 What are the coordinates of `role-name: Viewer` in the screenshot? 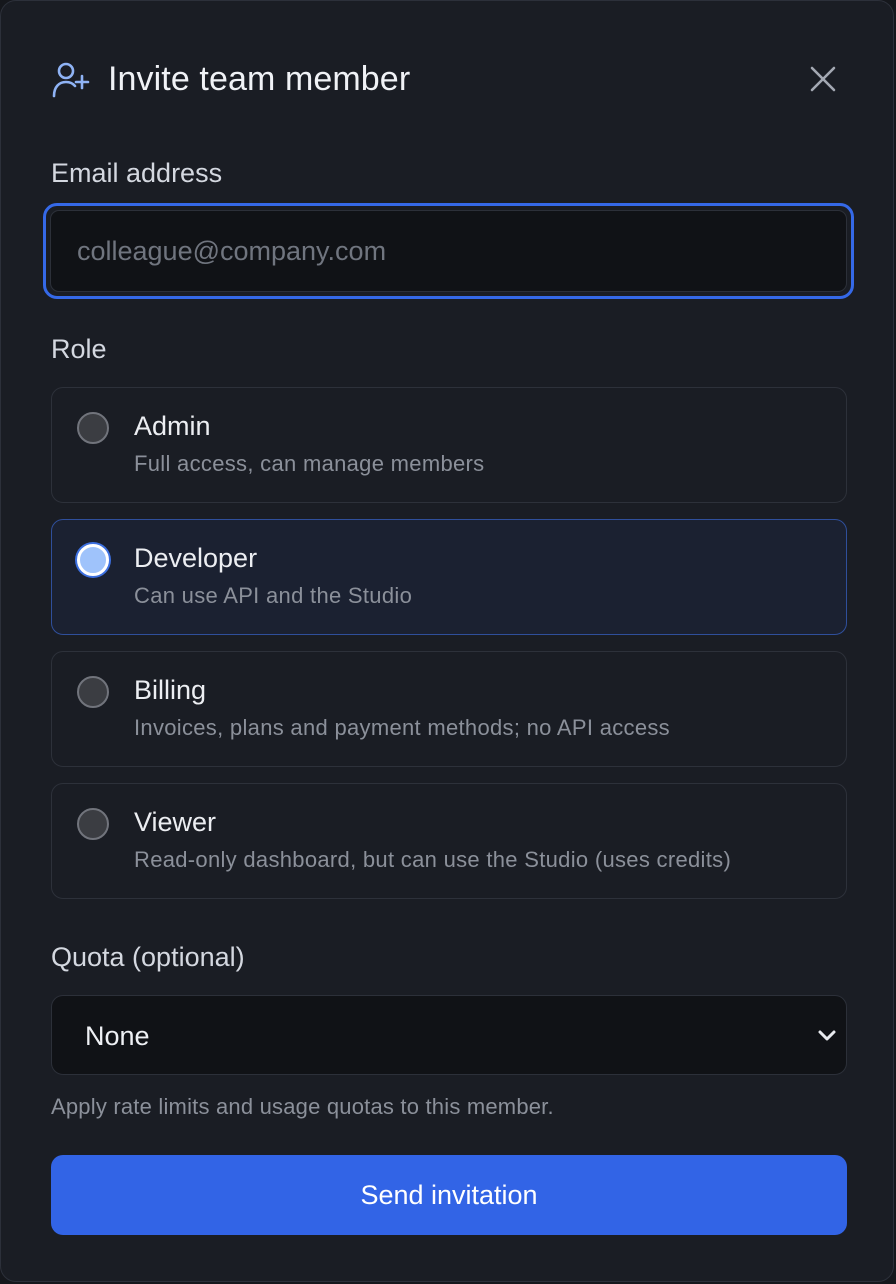 It's located at (175, 822).